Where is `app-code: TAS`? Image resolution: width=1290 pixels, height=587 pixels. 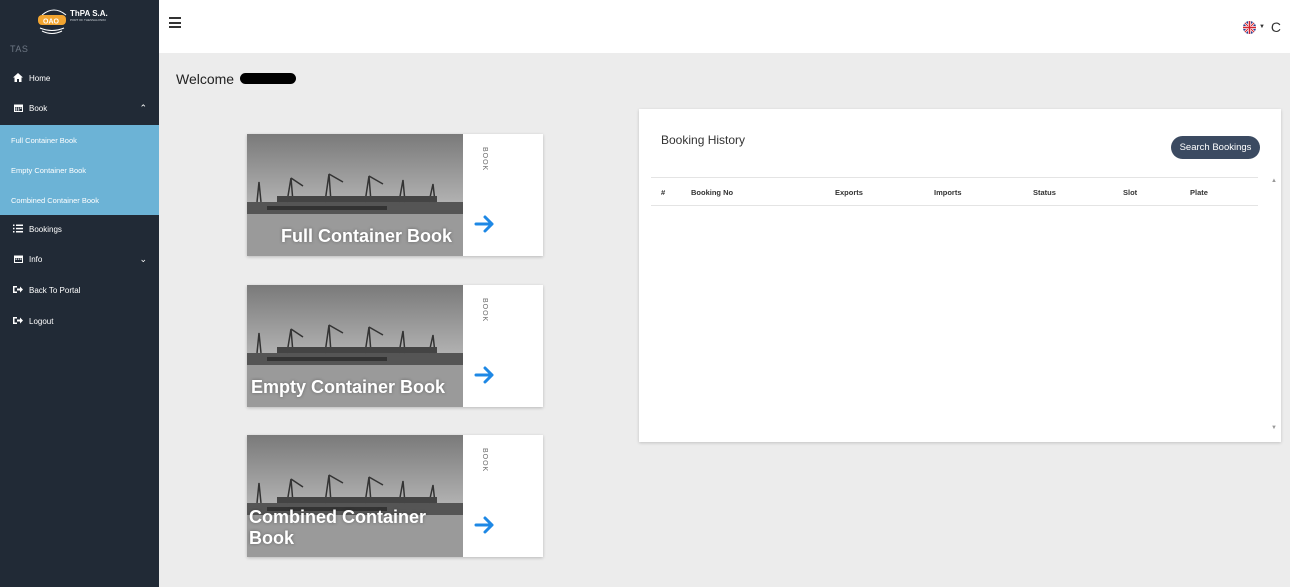
app-code: TAS is located at coordinates (19, 49).